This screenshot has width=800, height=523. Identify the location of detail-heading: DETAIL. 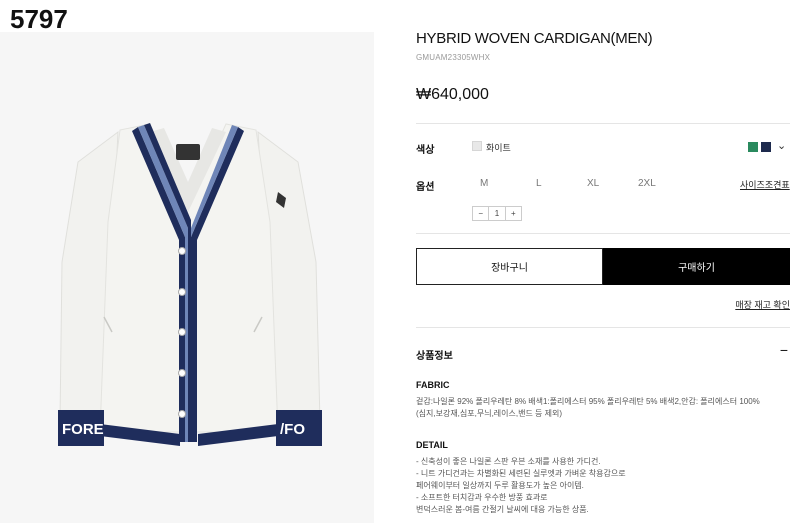
(432, 445).